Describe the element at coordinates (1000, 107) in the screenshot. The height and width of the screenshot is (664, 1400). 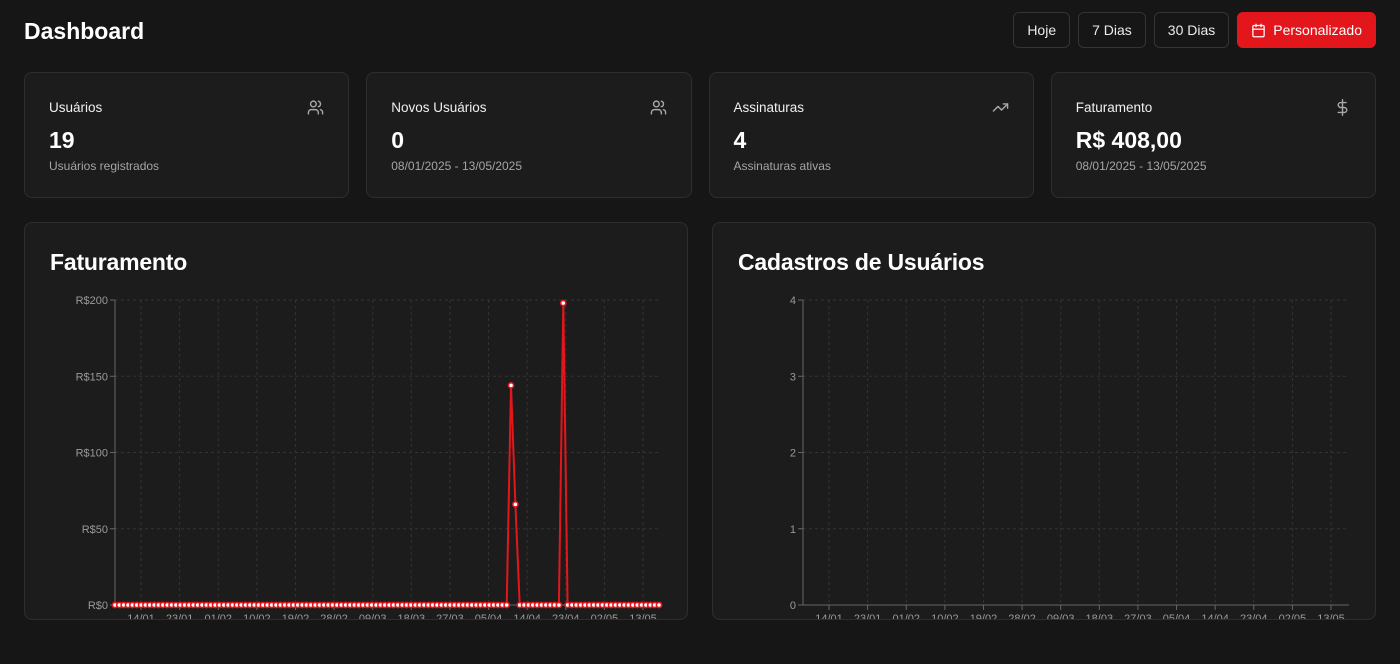
I see `trending-up-icon` at that location.